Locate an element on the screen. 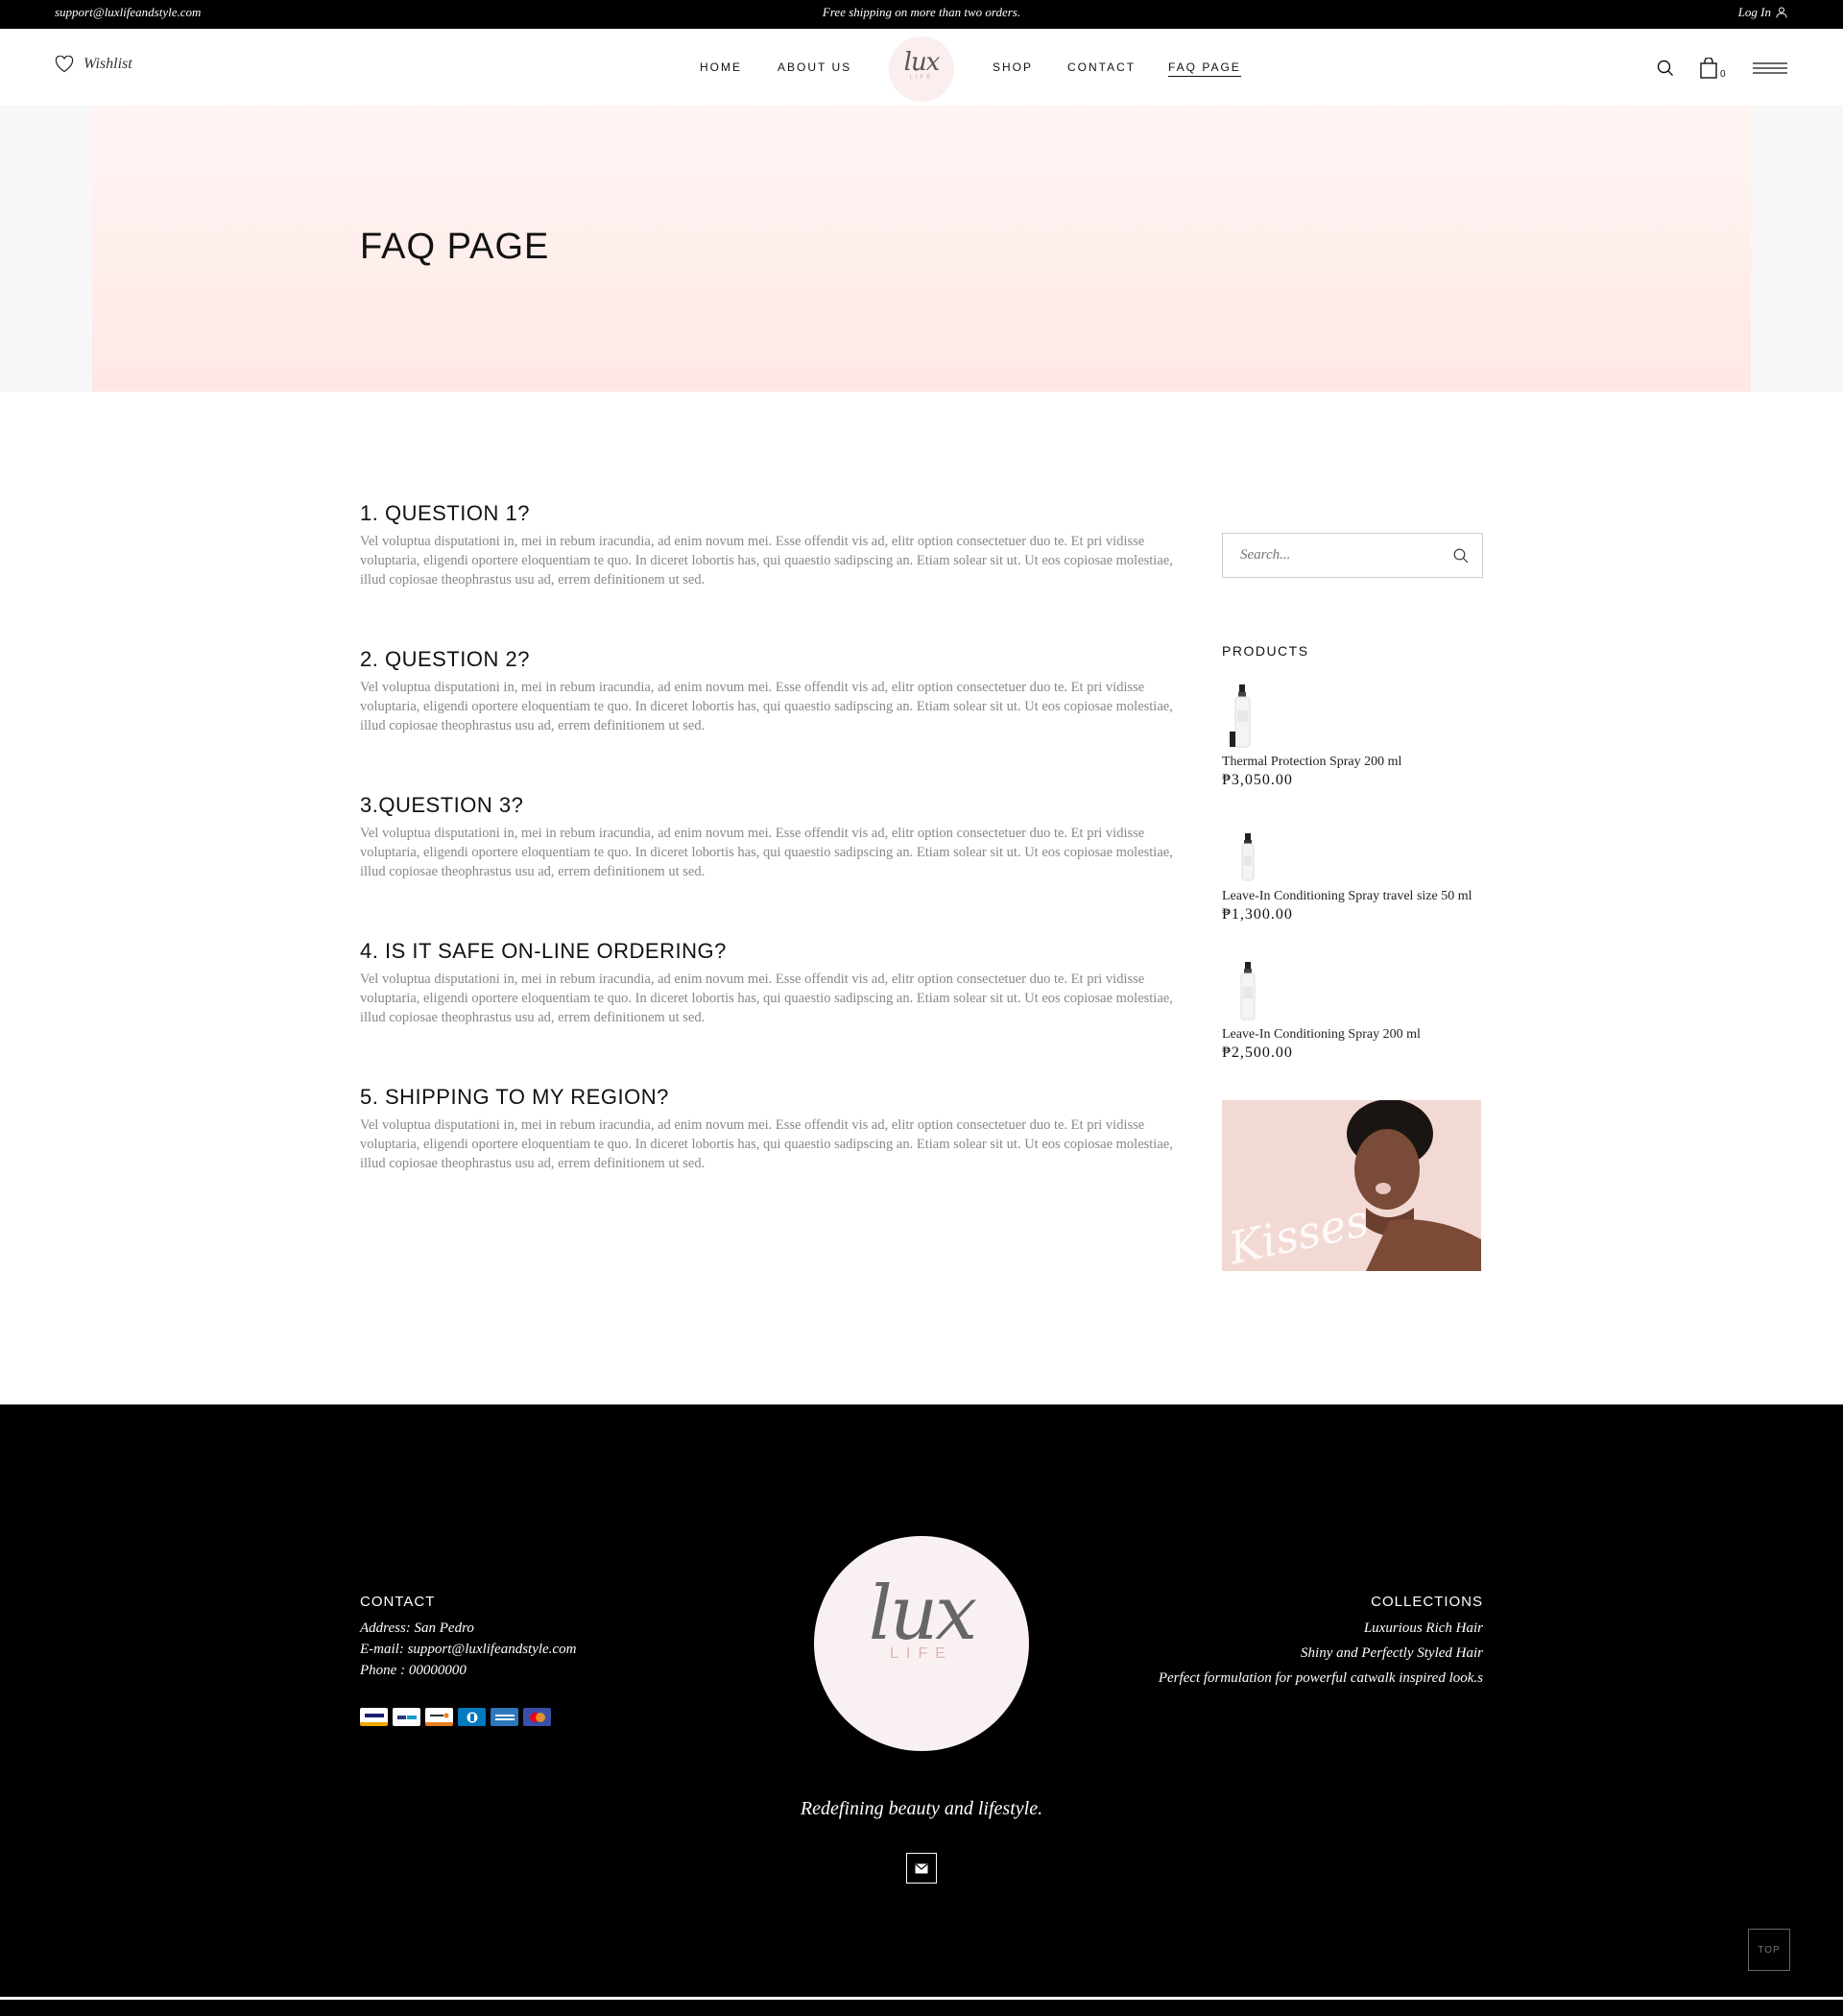  envelope-icon is located at coordinates (921, 1868).